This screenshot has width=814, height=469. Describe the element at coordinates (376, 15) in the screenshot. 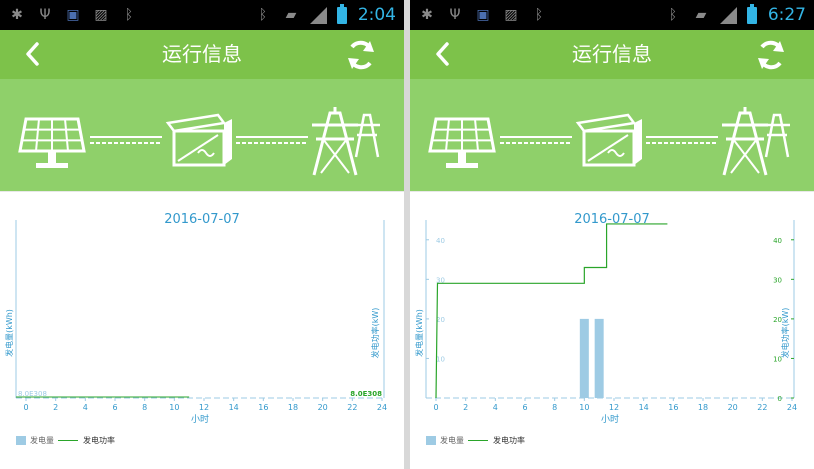

I see `clock: 2:04` at that location.